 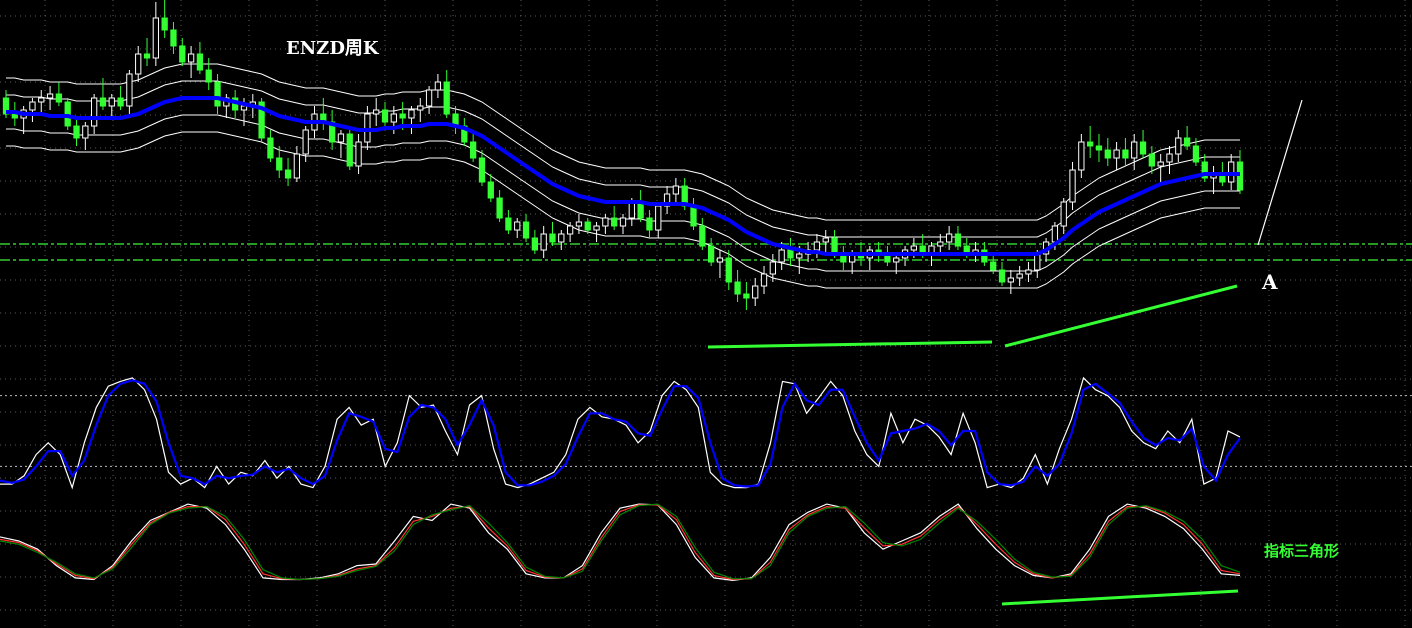 I want to click on annotation-a: A, so click(x=1270, y=282).